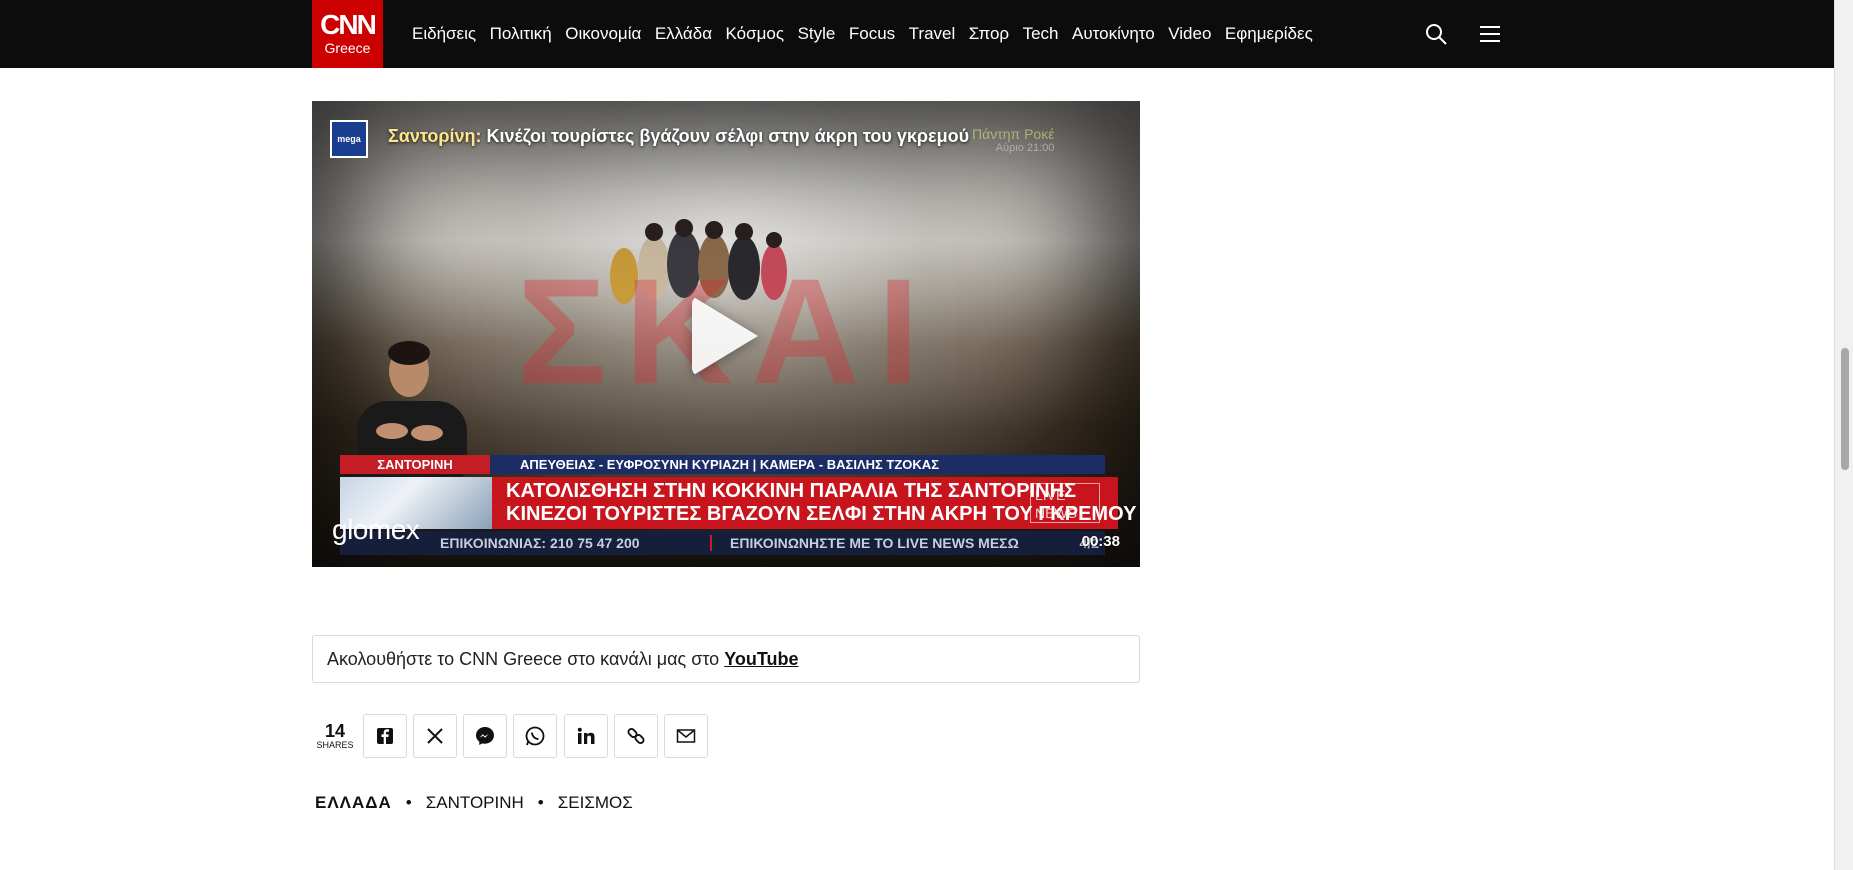  I want to click on nav-item: Οικονομία, so click(603, 34).